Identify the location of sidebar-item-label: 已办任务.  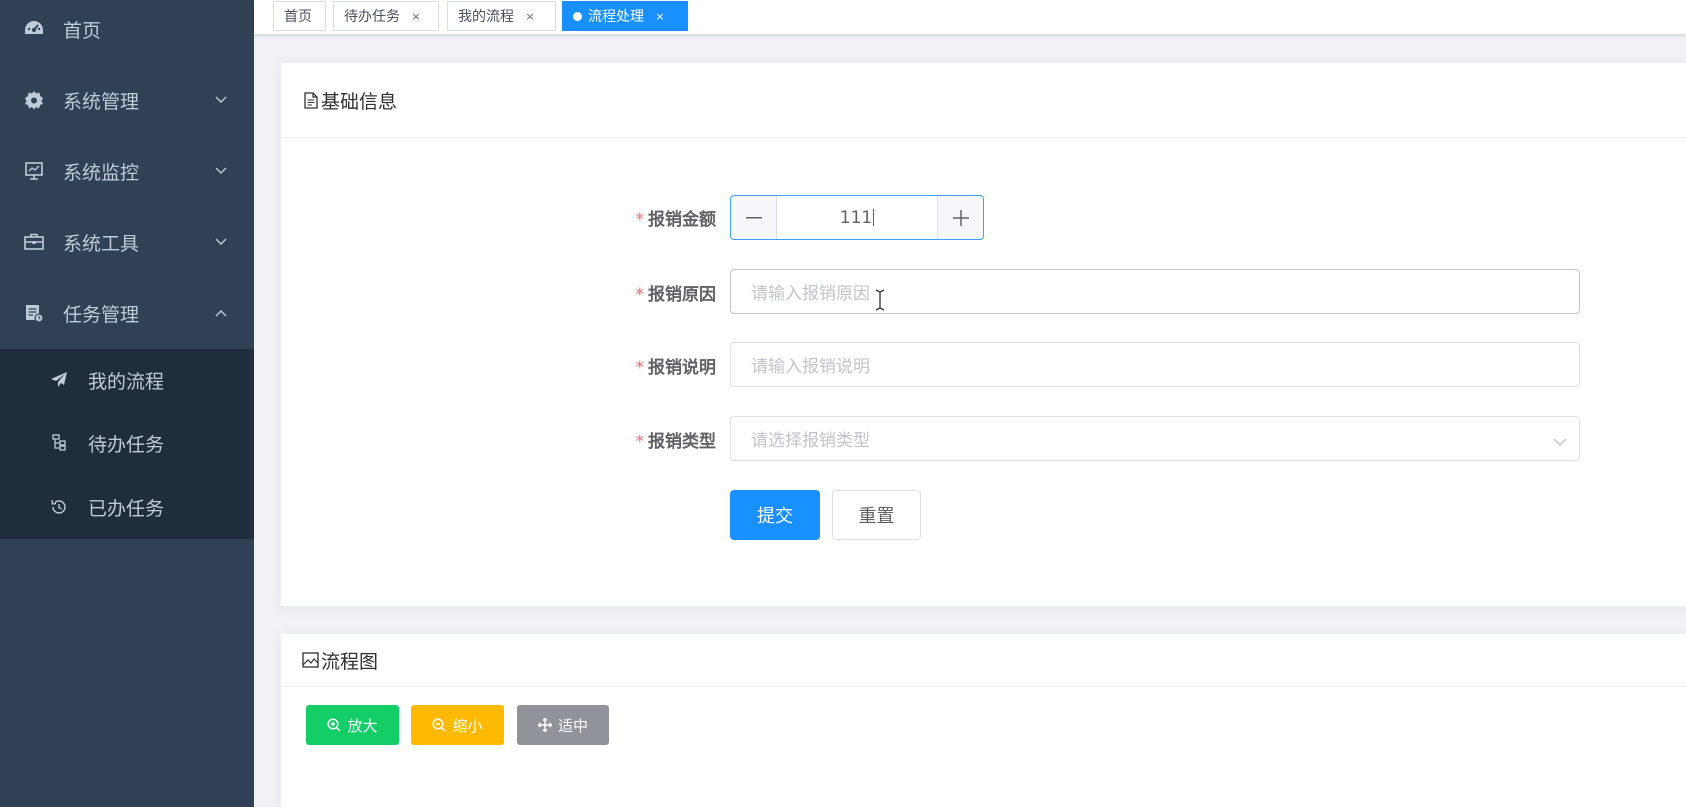
(126, 508).